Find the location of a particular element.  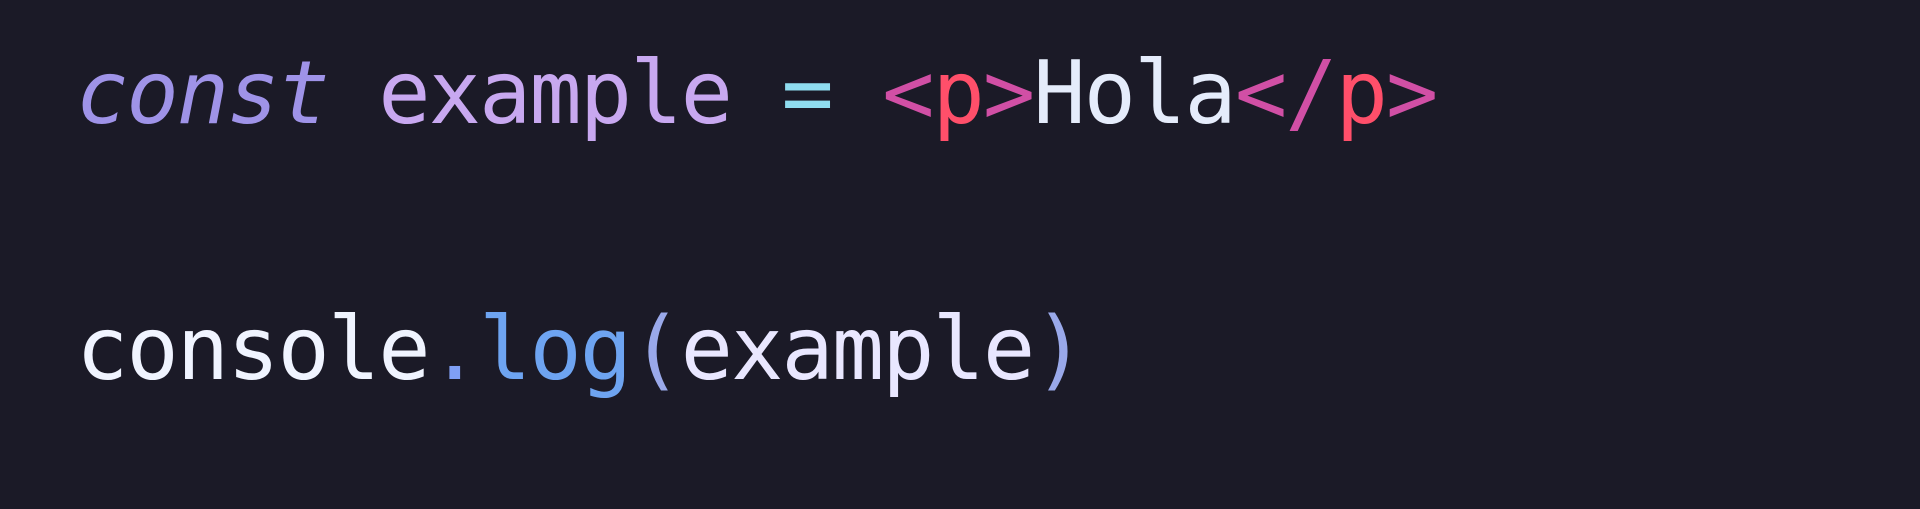

example-identifier: example is located at coordinates (555, 93).